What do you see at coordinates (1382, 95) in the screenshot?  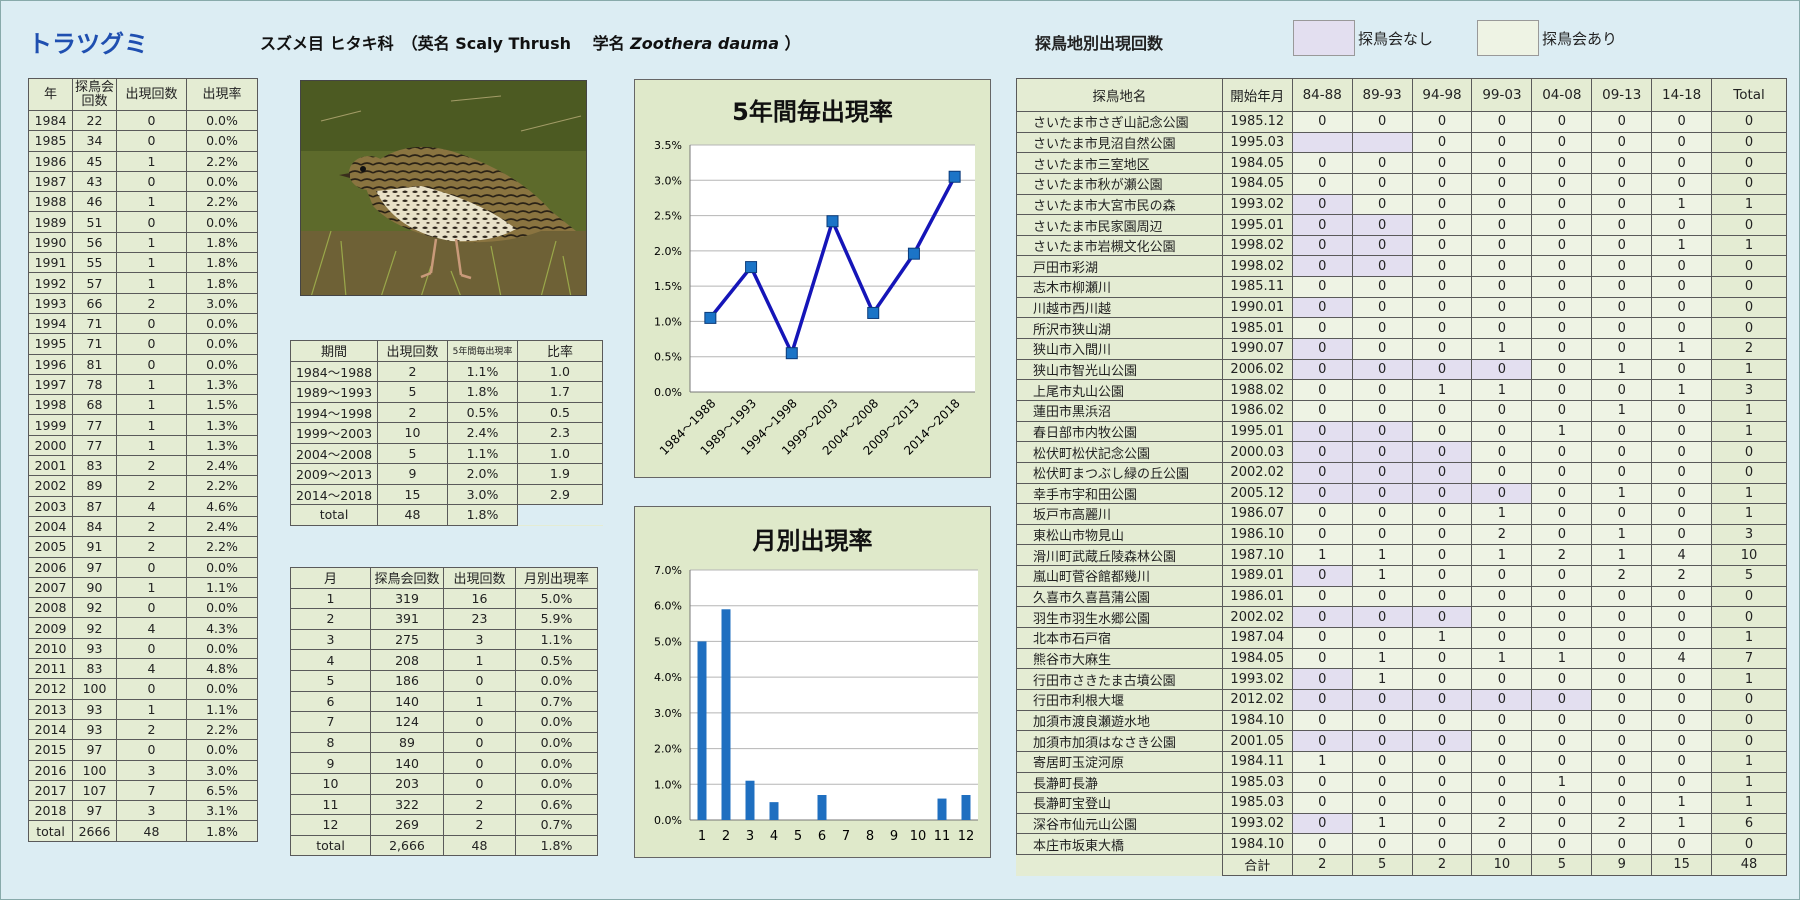 I see `site-header-cell: 89-93` at bounding box center [1382, 95].